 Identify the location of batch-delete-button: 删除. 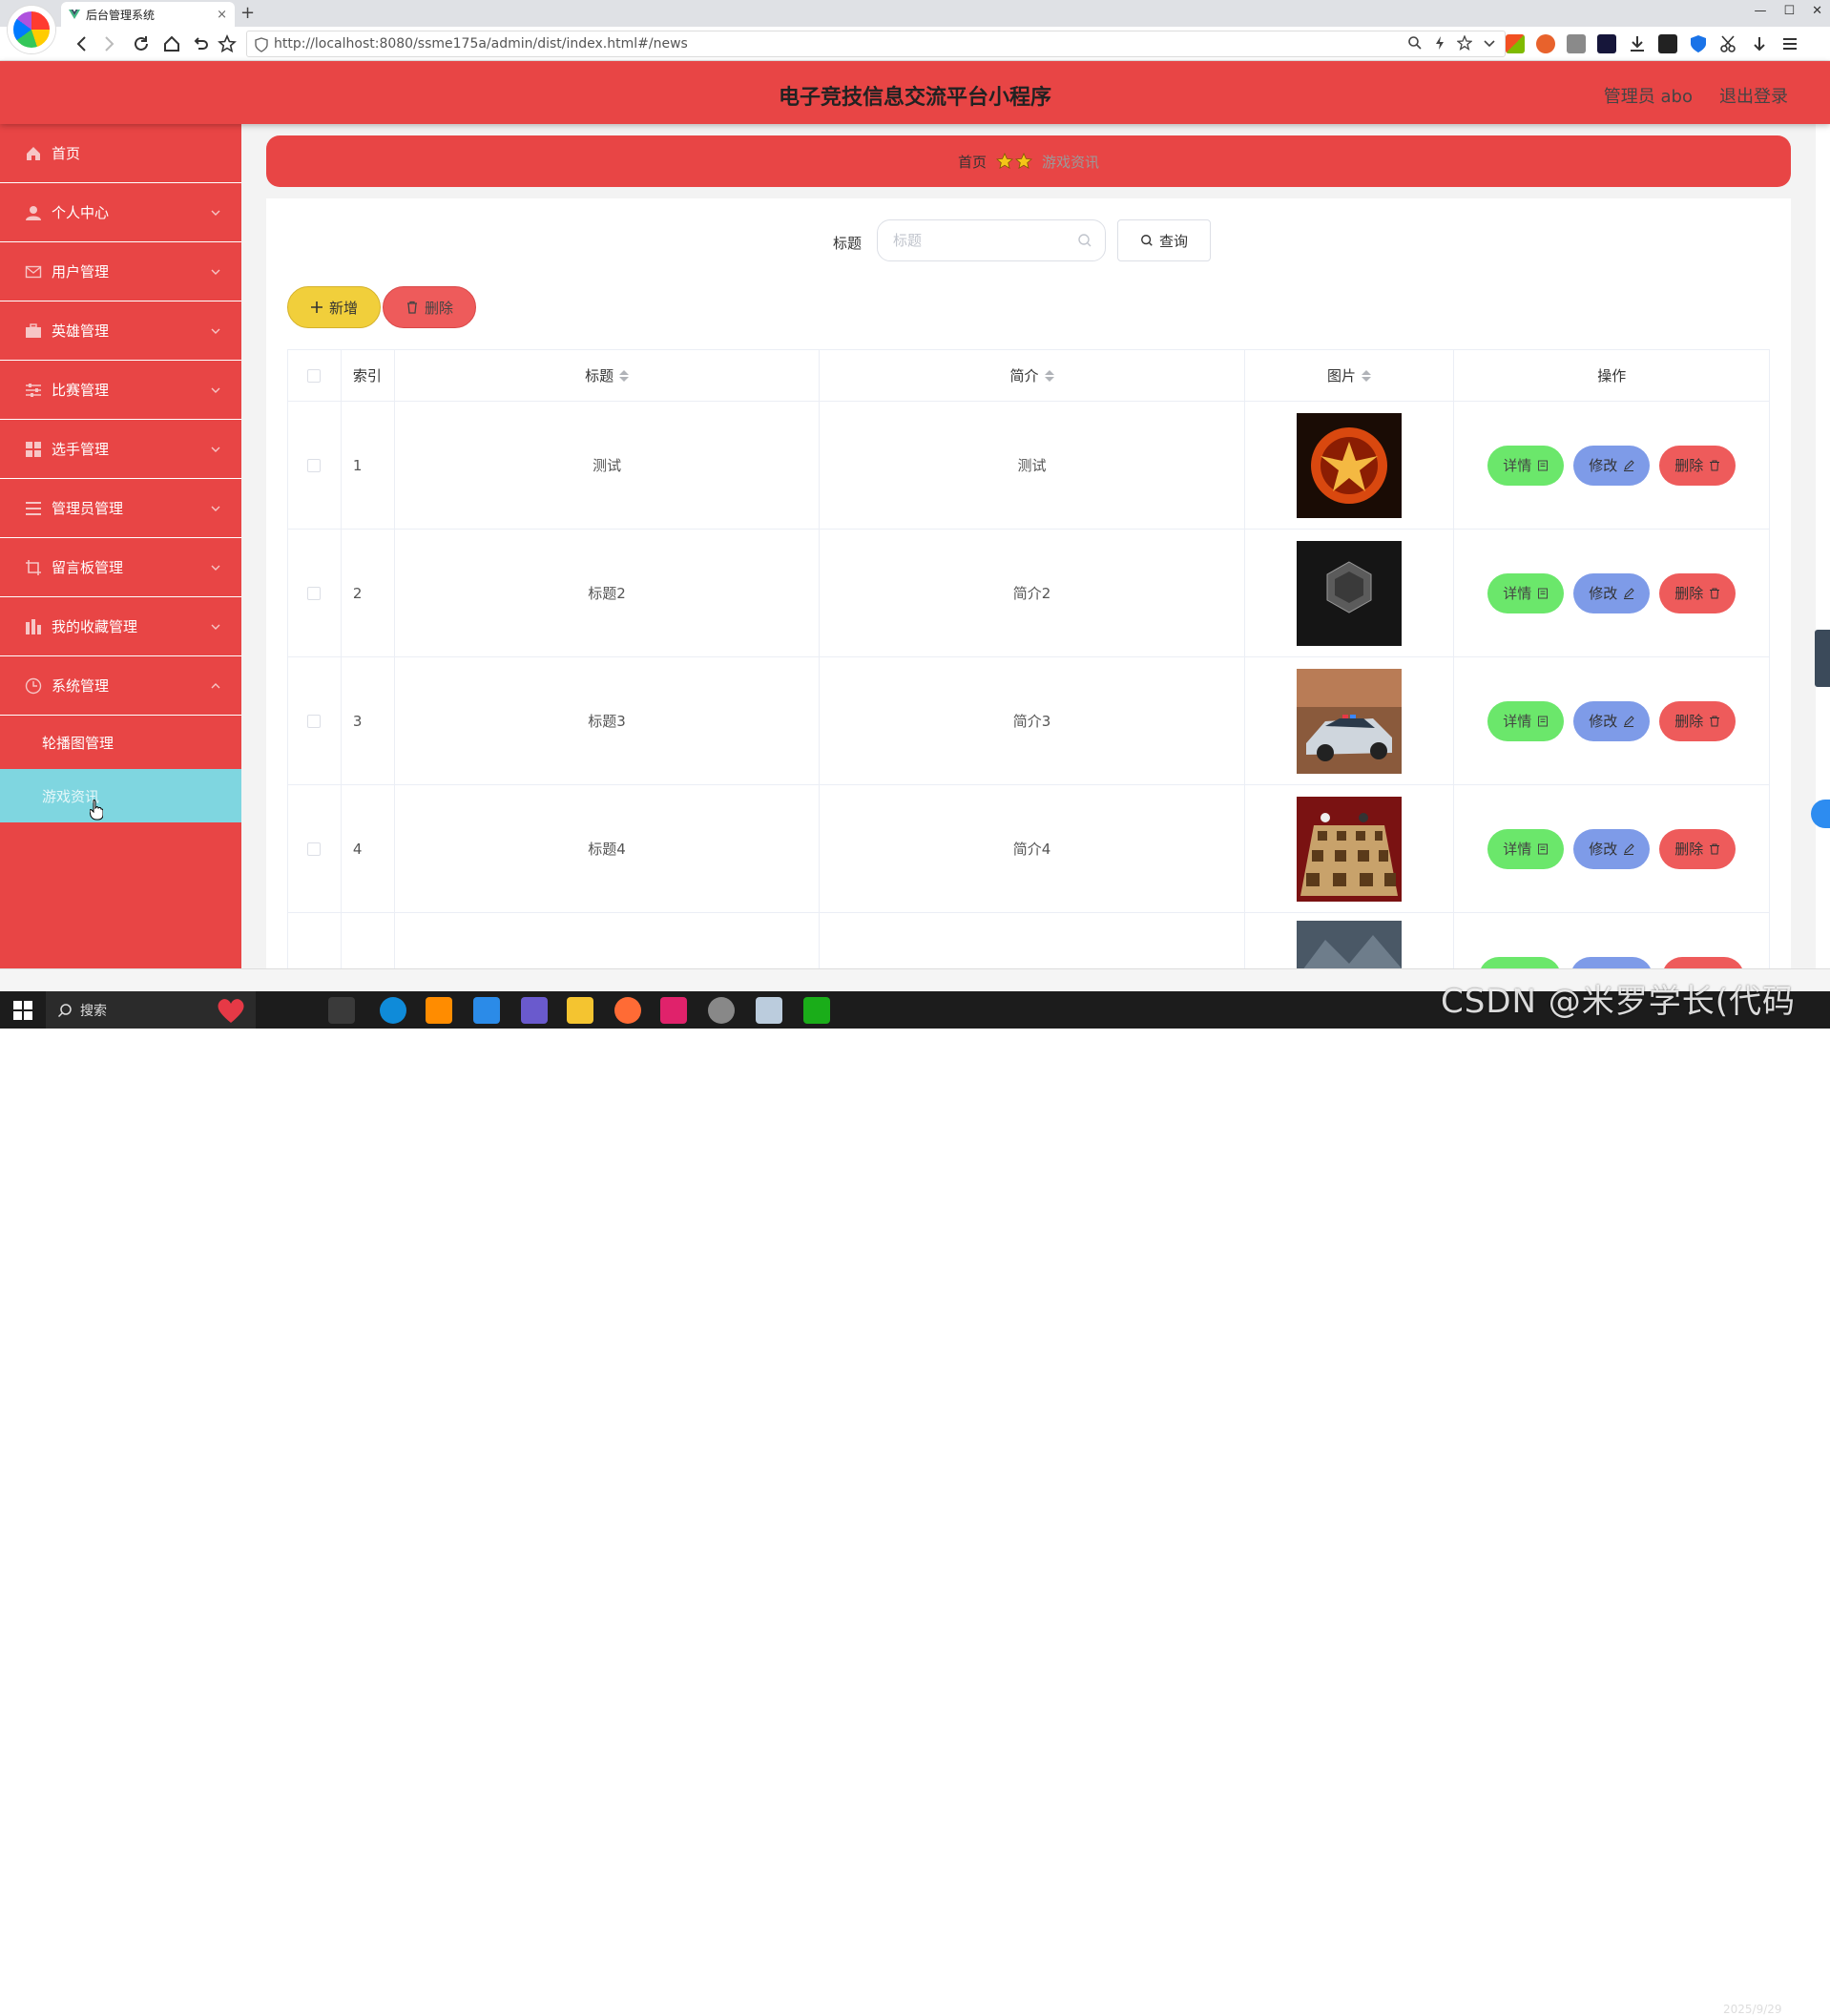
(429, 307).